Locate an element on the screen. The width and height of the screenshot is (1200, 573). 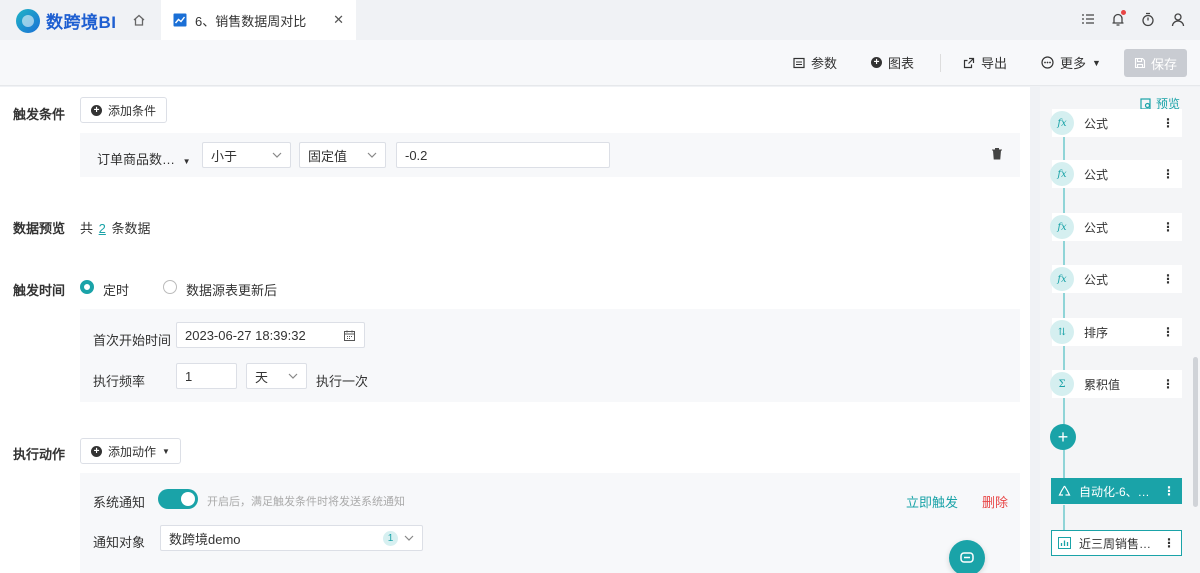
app-logo: 数跨境BI is located at coordinates (66, 20).